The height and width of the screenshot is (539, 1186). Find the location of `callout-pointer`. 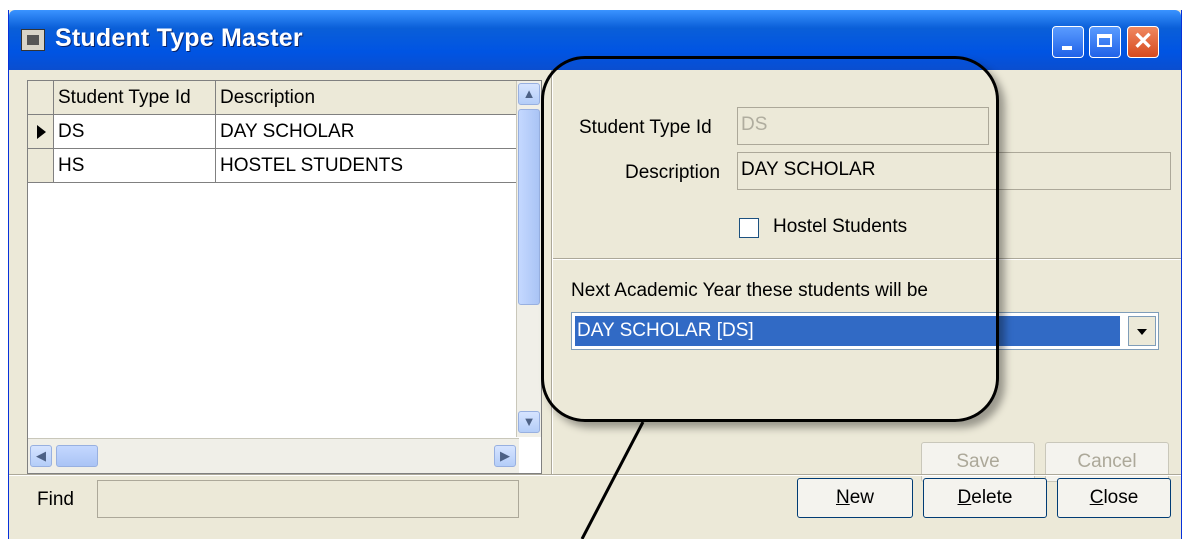

callout-pointer is located at coordinates (612, 480).